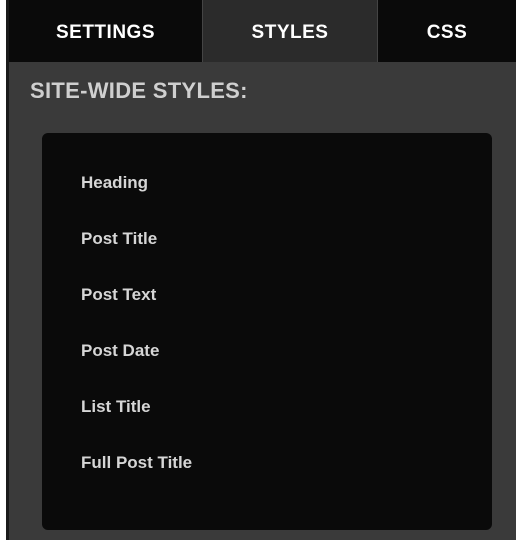 The image size is (516, 540). I want to click on style-item-list-title: List Title, so click(116, 407).